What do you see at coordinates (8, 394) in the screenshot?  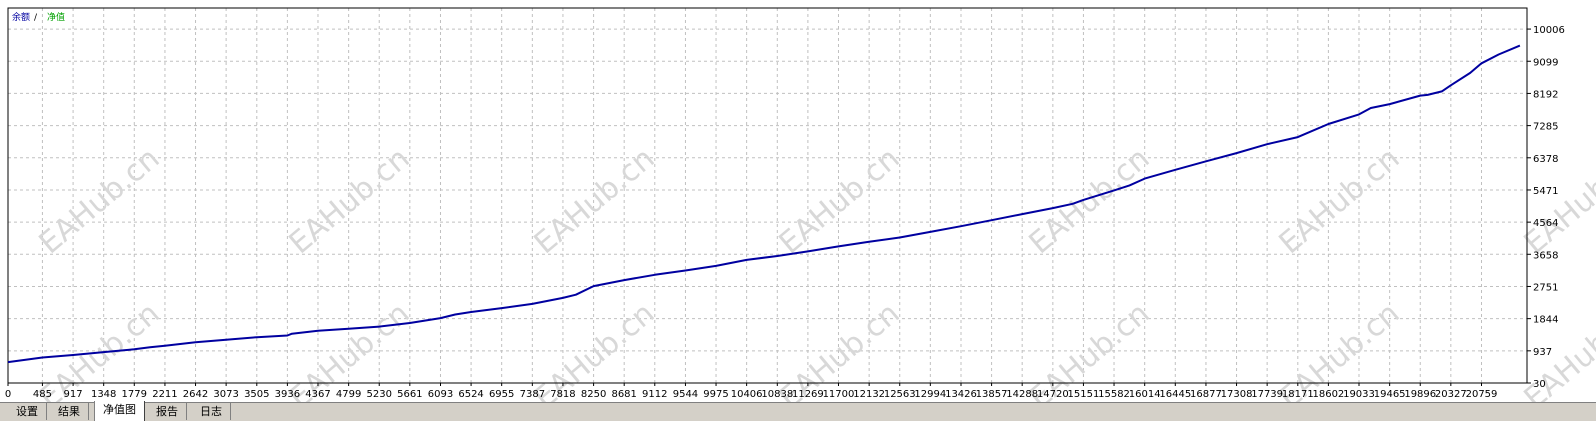 I see `x-tick-label: 0` at bounding box center [8, 394].